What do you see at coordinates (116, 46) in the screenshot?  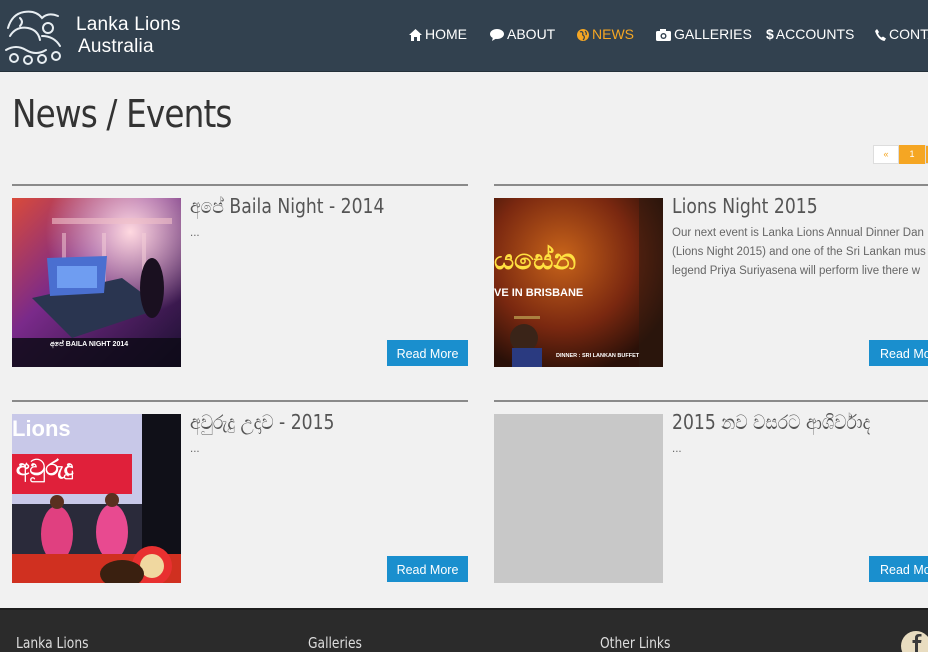 I see `site-name-line2: Australia` at bounding box center [116, 46].